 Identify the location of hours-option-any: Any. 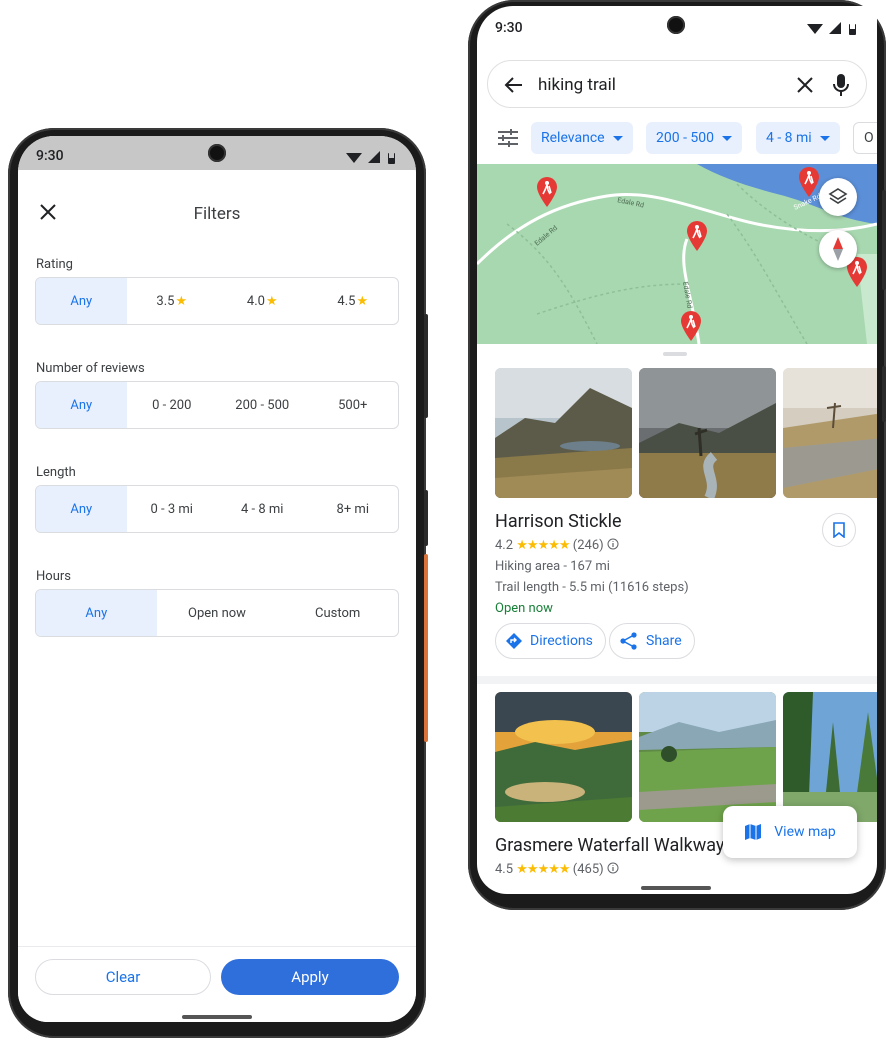
(96, 613).